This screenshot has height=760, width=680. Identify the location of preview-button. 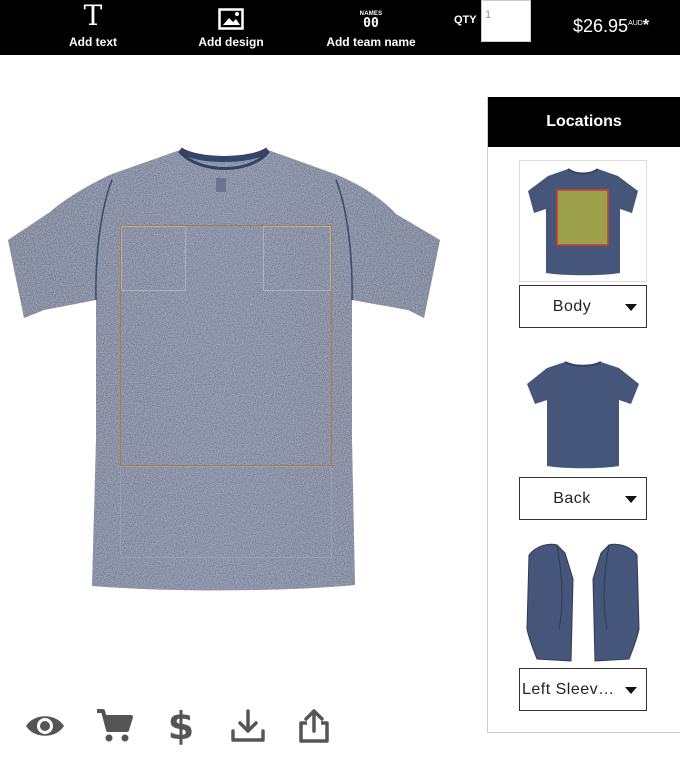
(45, 726).